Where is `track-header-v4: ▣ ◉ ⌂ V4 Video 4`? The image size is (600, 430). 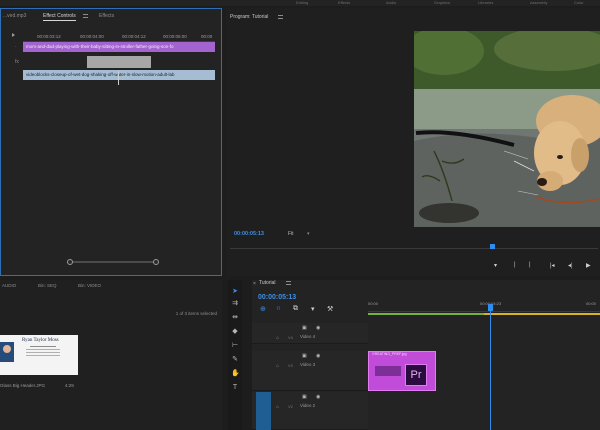
track-header-v4: ▣ ◉ ⌂ V4 Video 4 is located at coordinates (310, 333).